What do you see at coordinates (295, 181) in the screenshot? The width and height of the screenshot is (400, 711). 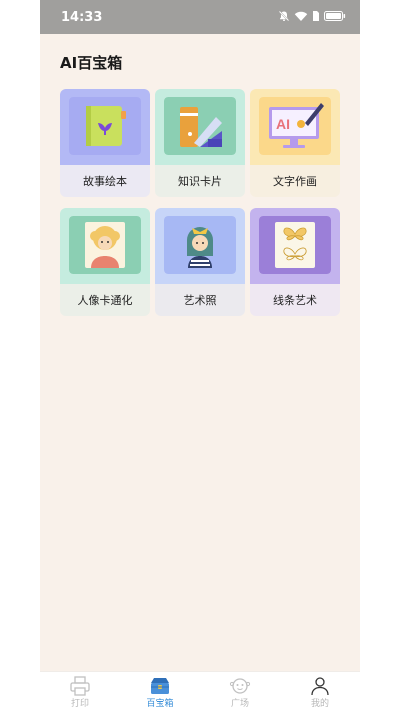 I see `tool-card-label: 文字作画` at bounding box center [295, 181].